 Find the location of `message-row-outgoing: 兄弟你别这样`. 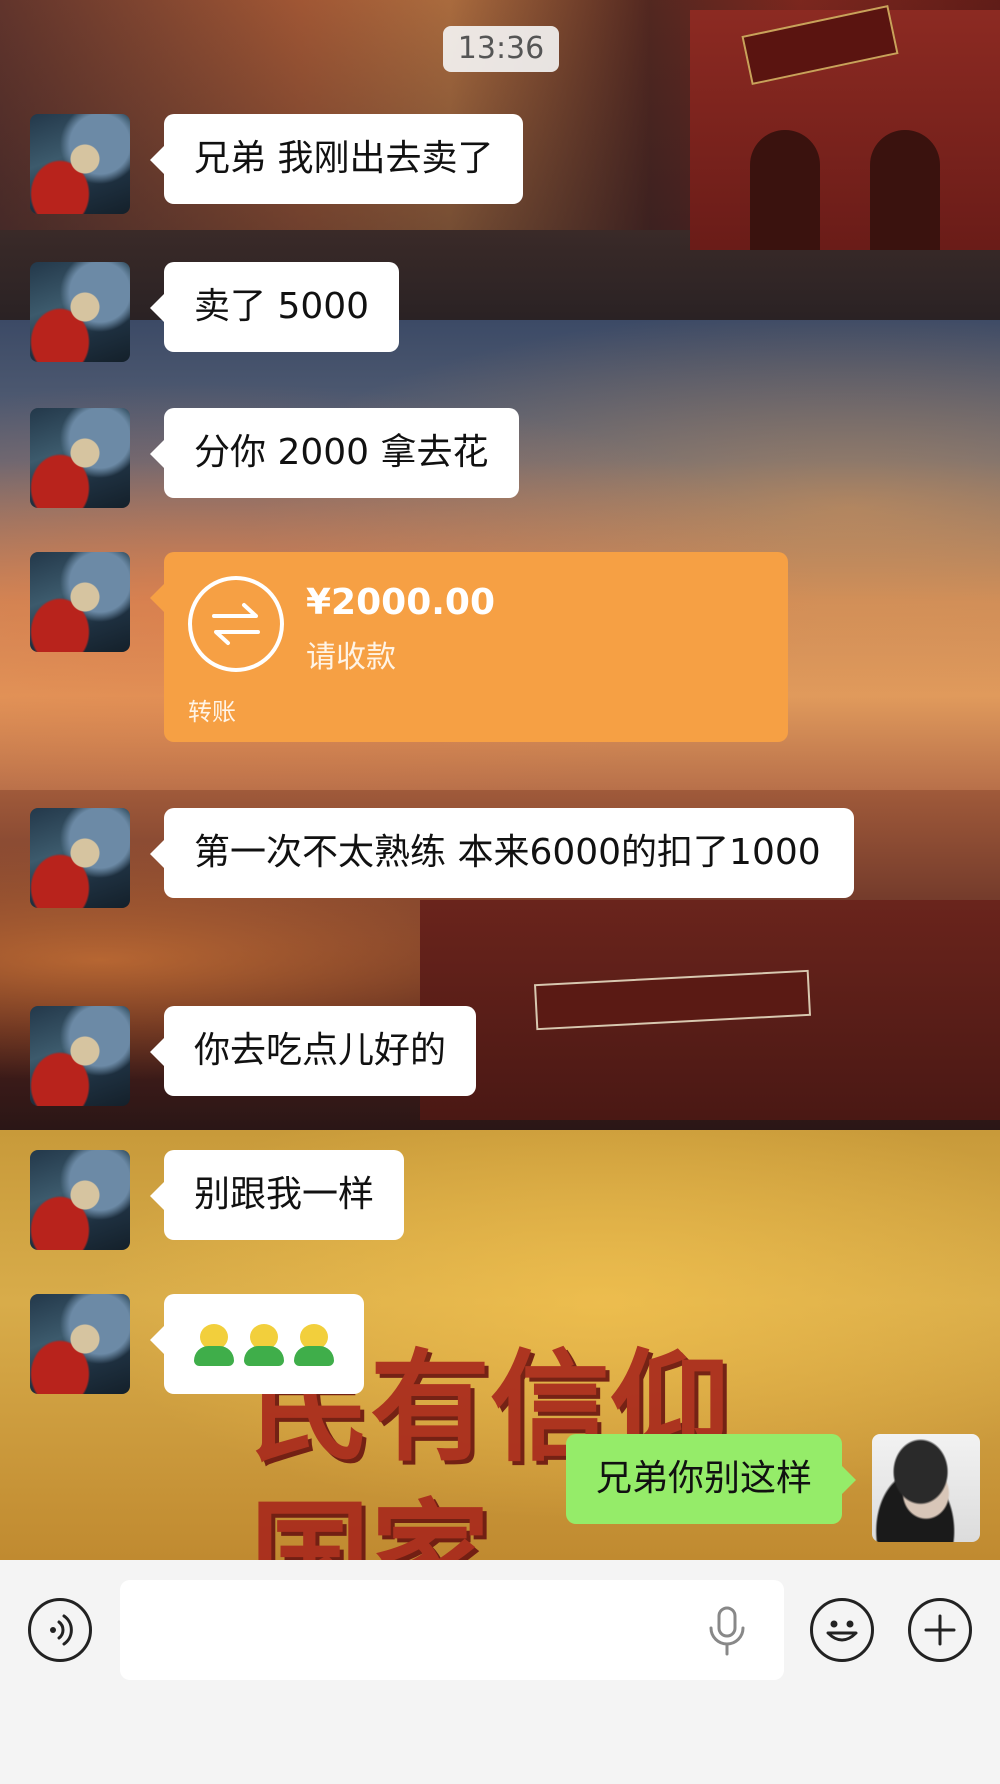

message-row-outgoing: 兄弟你别这样 is located at coordinates (505, 1488).